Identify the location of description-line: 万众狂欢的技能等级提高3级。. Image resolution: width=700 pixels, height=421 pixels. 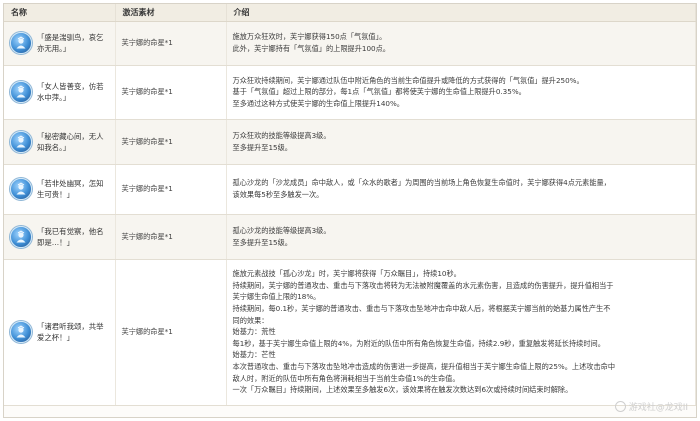
(281, 135).